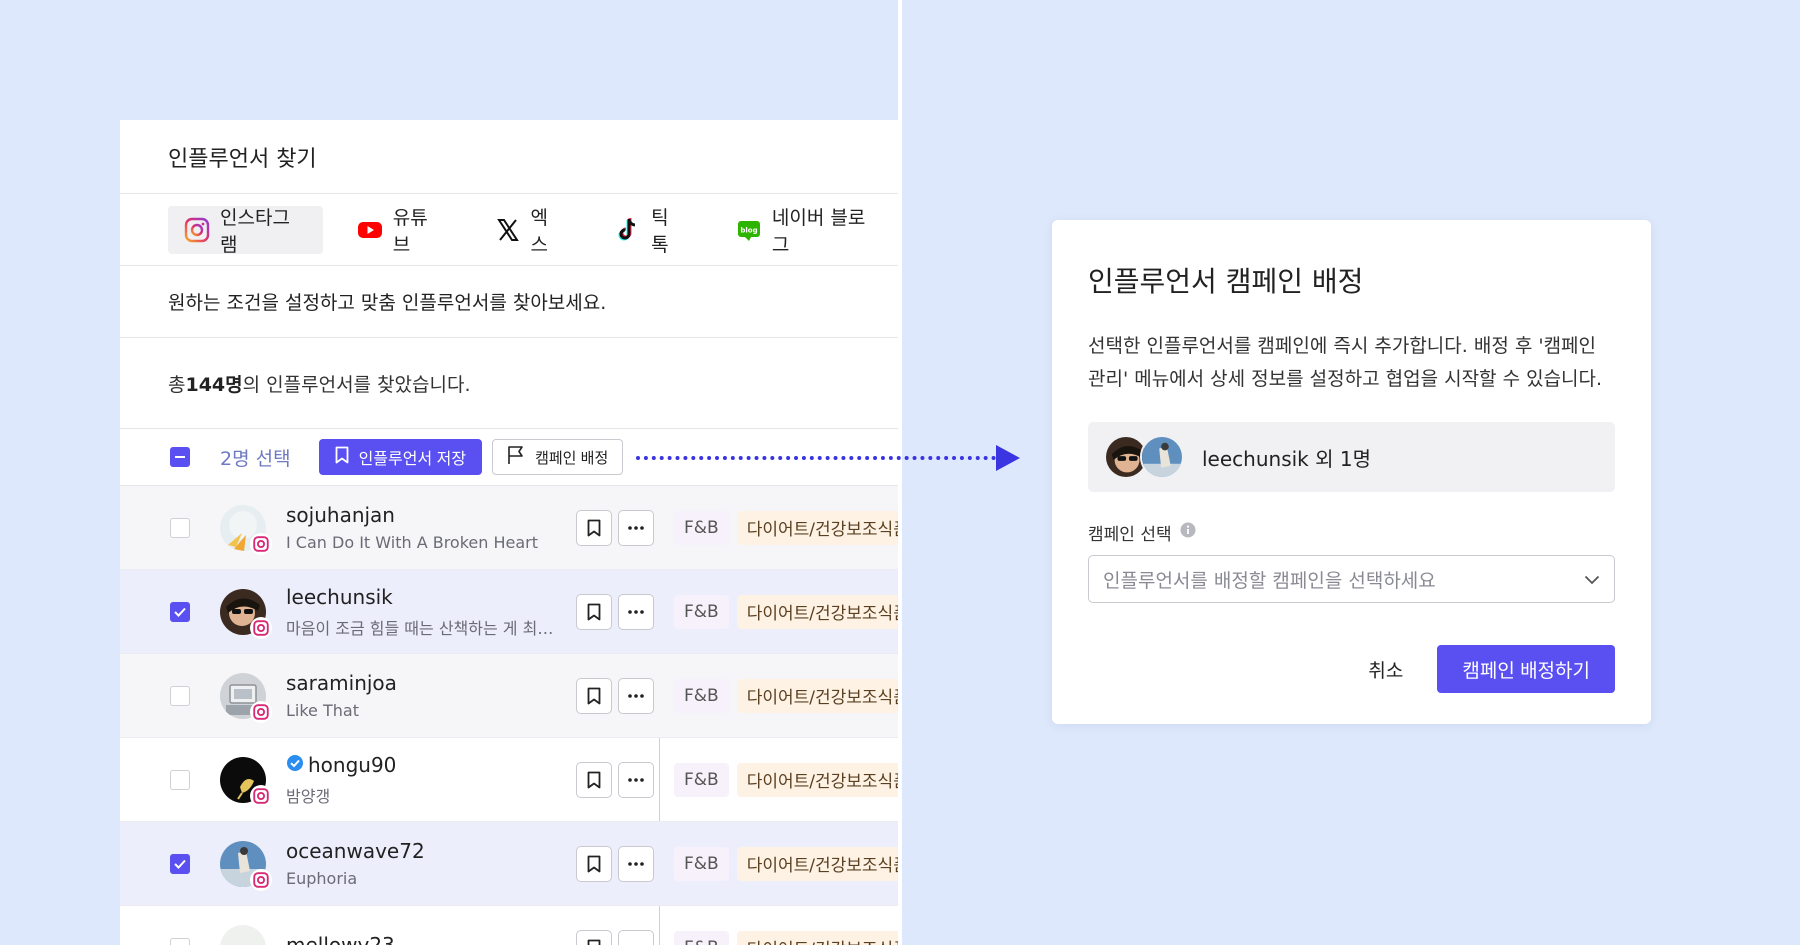 The image size is (1800, 945). Describe the element at coordinates (900, 472) in the screenshot. I see `panel-divider` at that location.